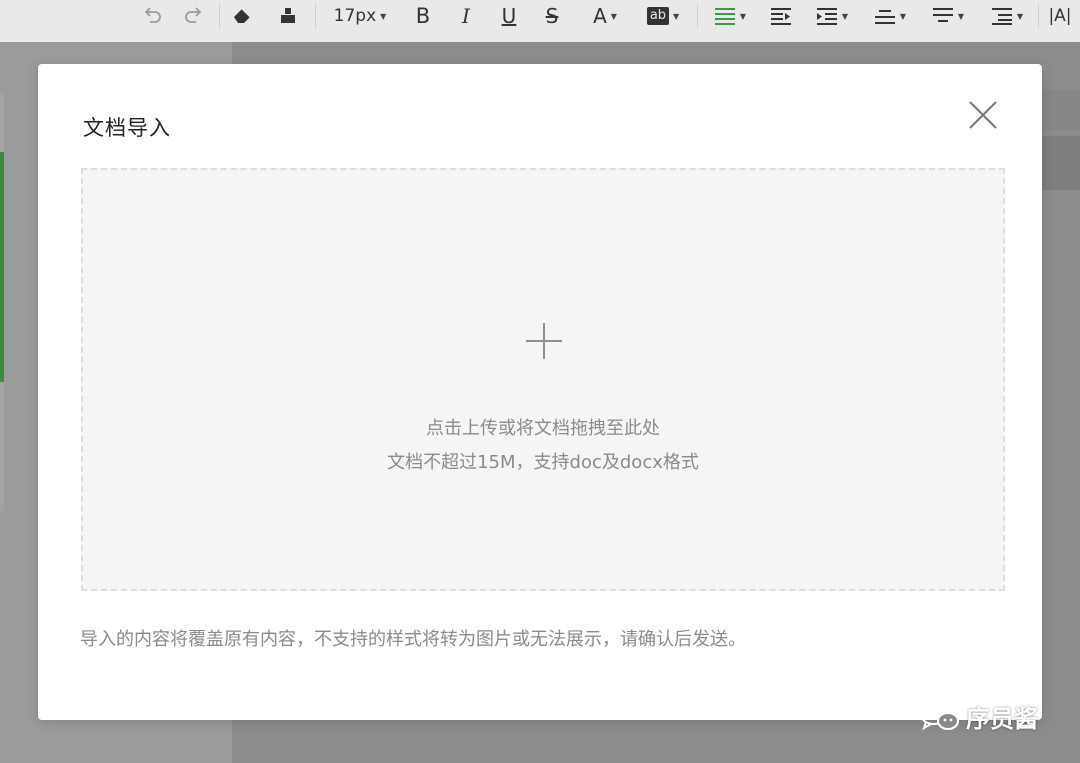 Image resolution: width=1080 pixels, height=763 pixels. I want to click on highlight-button: ab ▼, so click(663, 16).